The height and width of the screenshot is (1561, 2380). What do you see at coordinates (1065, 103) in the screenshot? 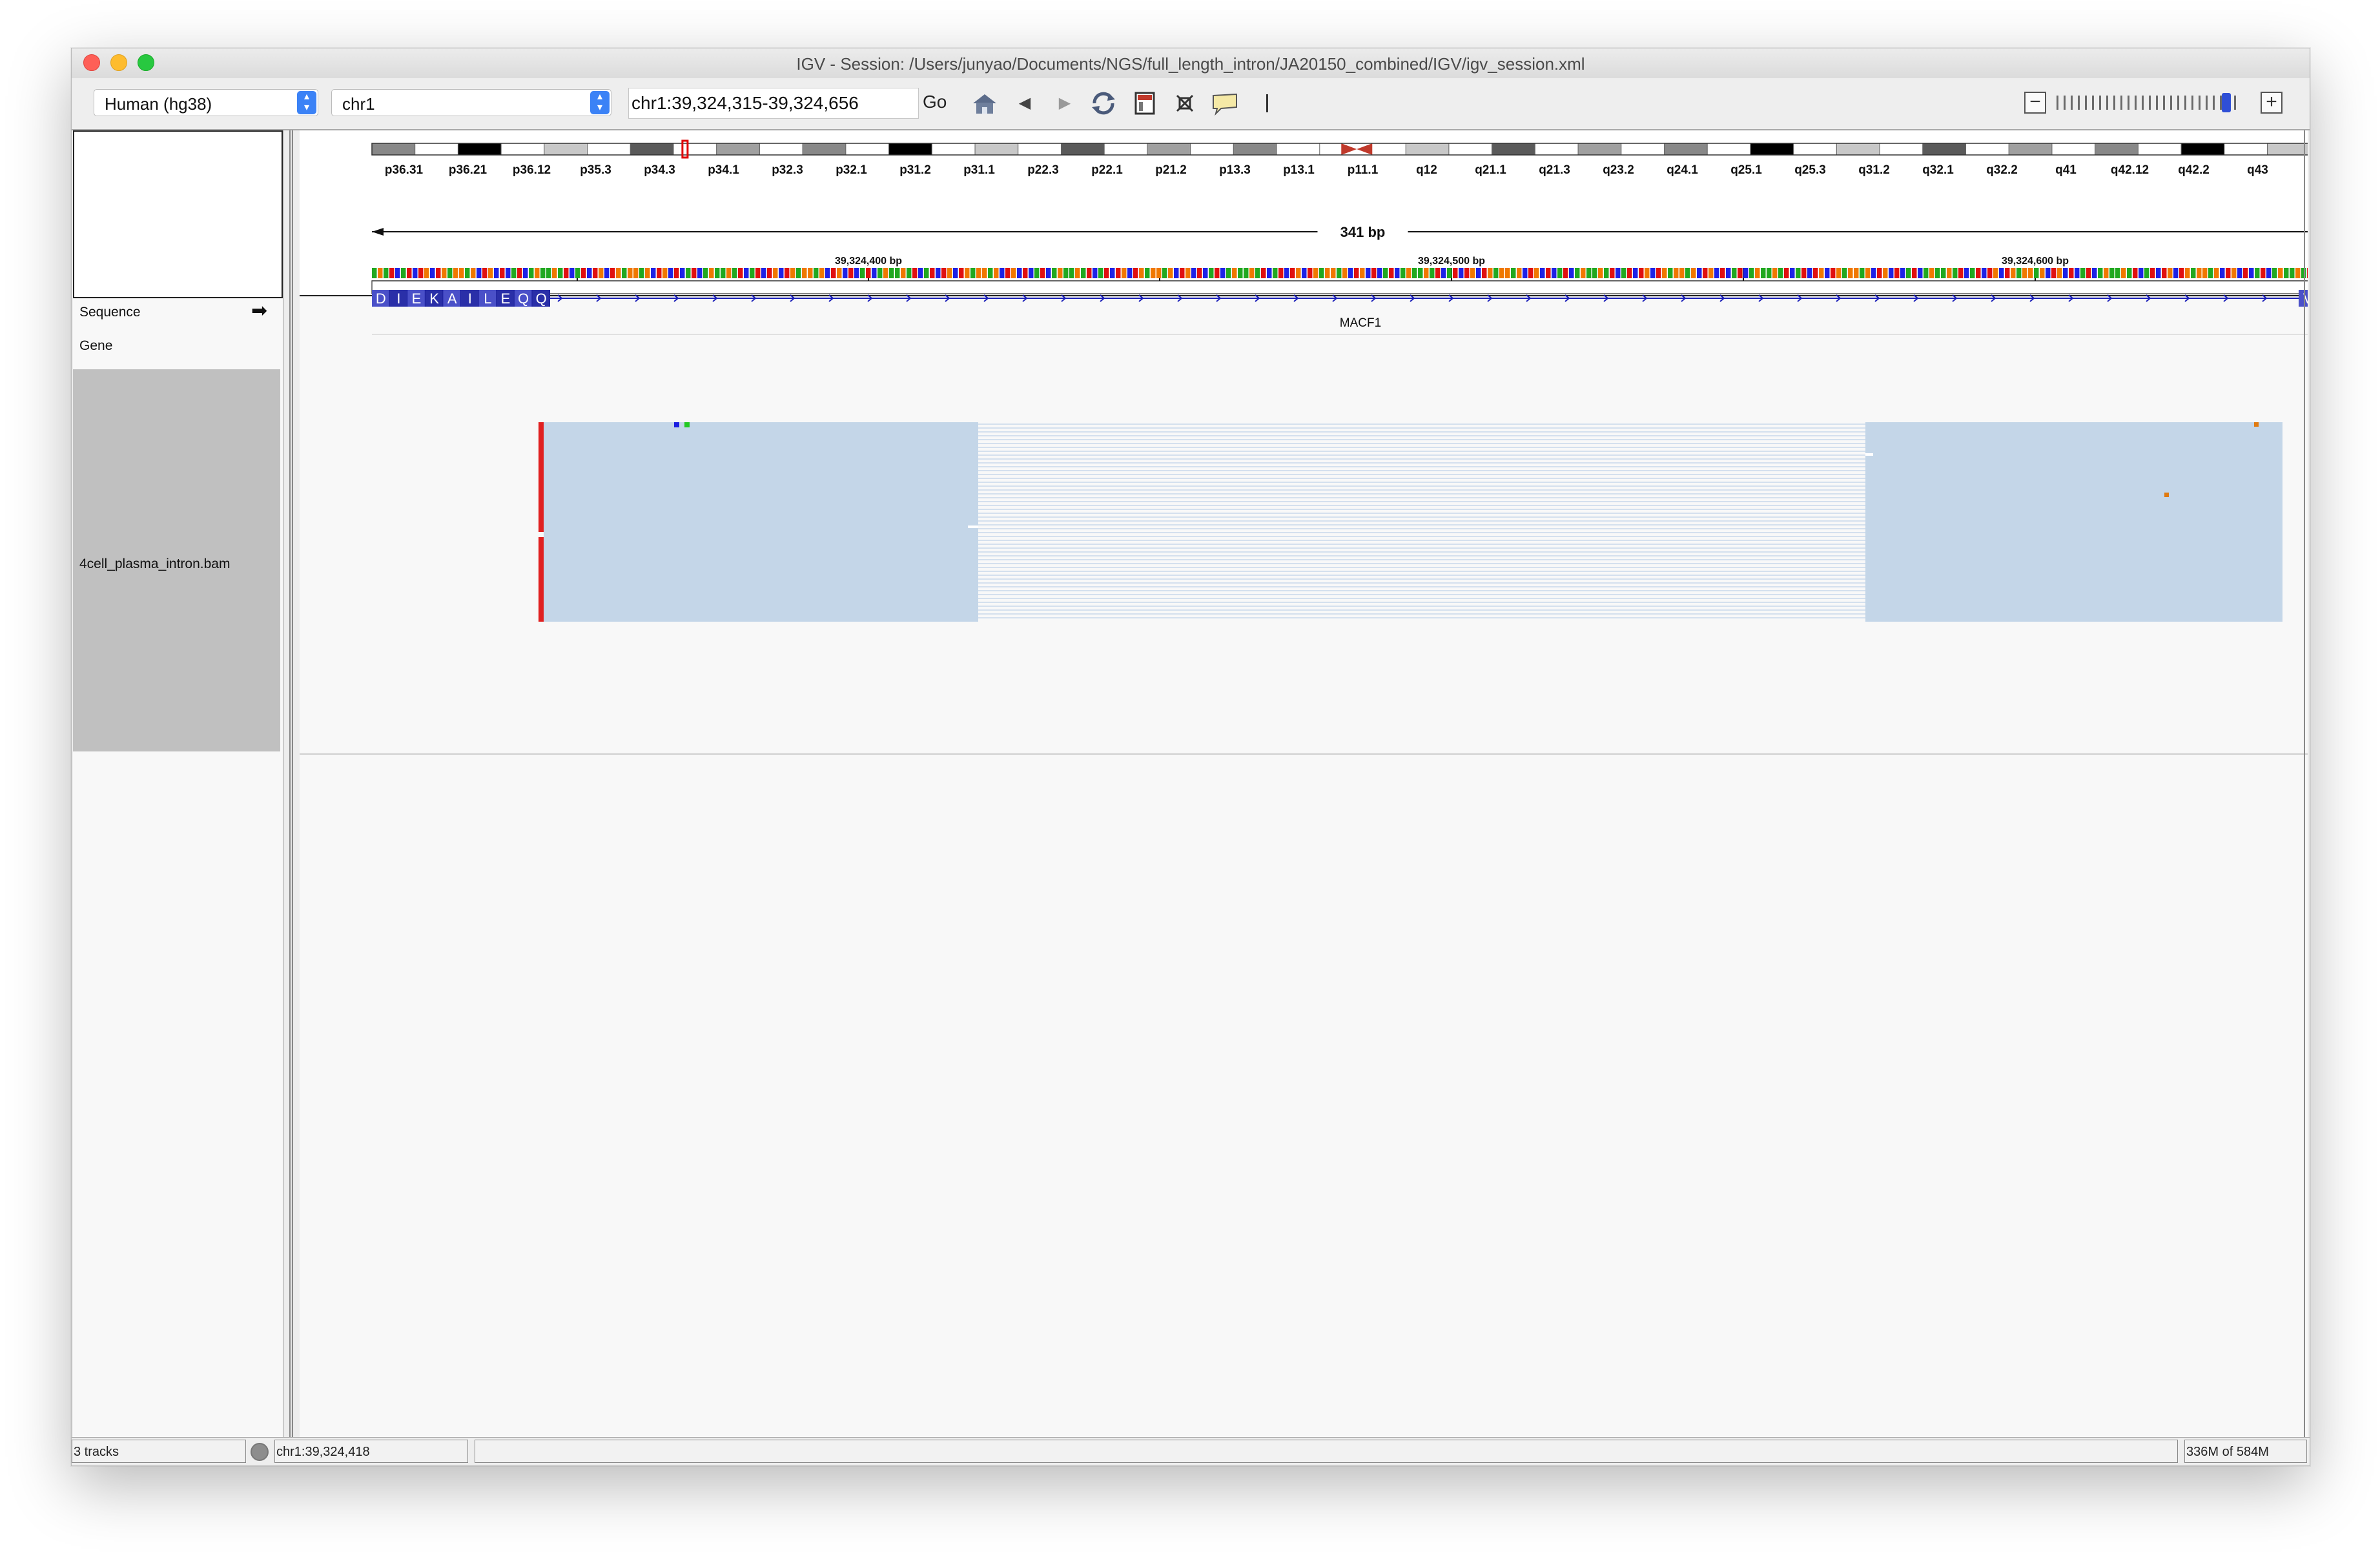
I see `forward-arrow-icon: ▶` at bounding box center [1065, 103].